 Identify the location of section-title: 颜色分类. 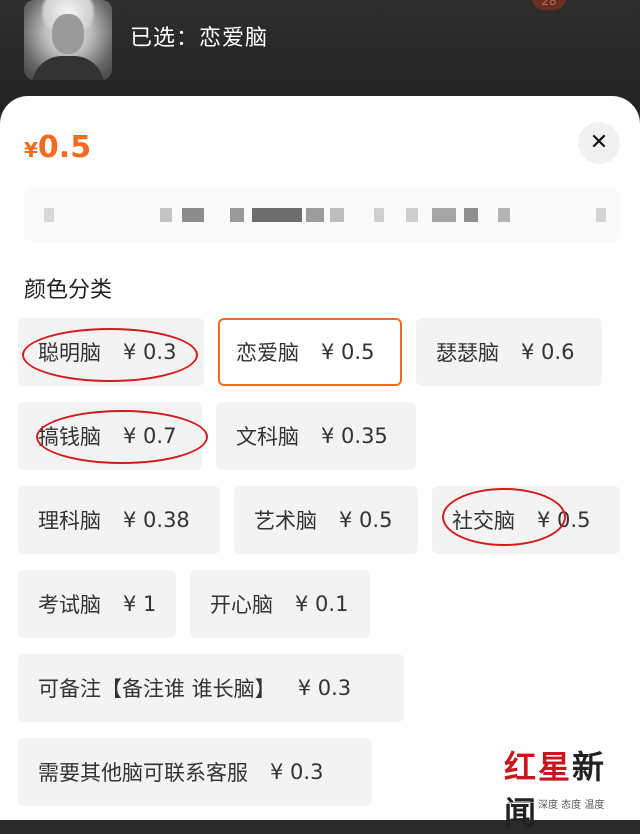
(68, 290).